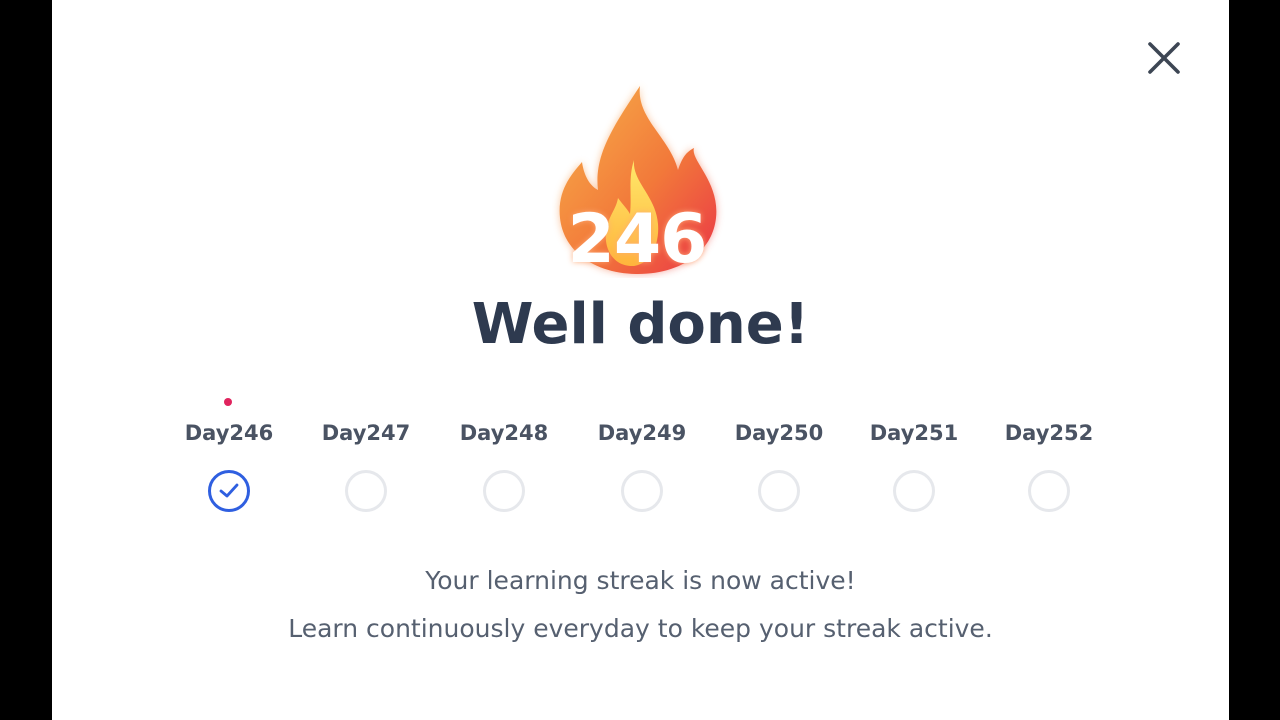 This screenshot has height=720, width=1280. Describe the element at coordinates (640, 580) in the screenshot. I see `streak-status-message: Your learning streak is now active!` at that location.